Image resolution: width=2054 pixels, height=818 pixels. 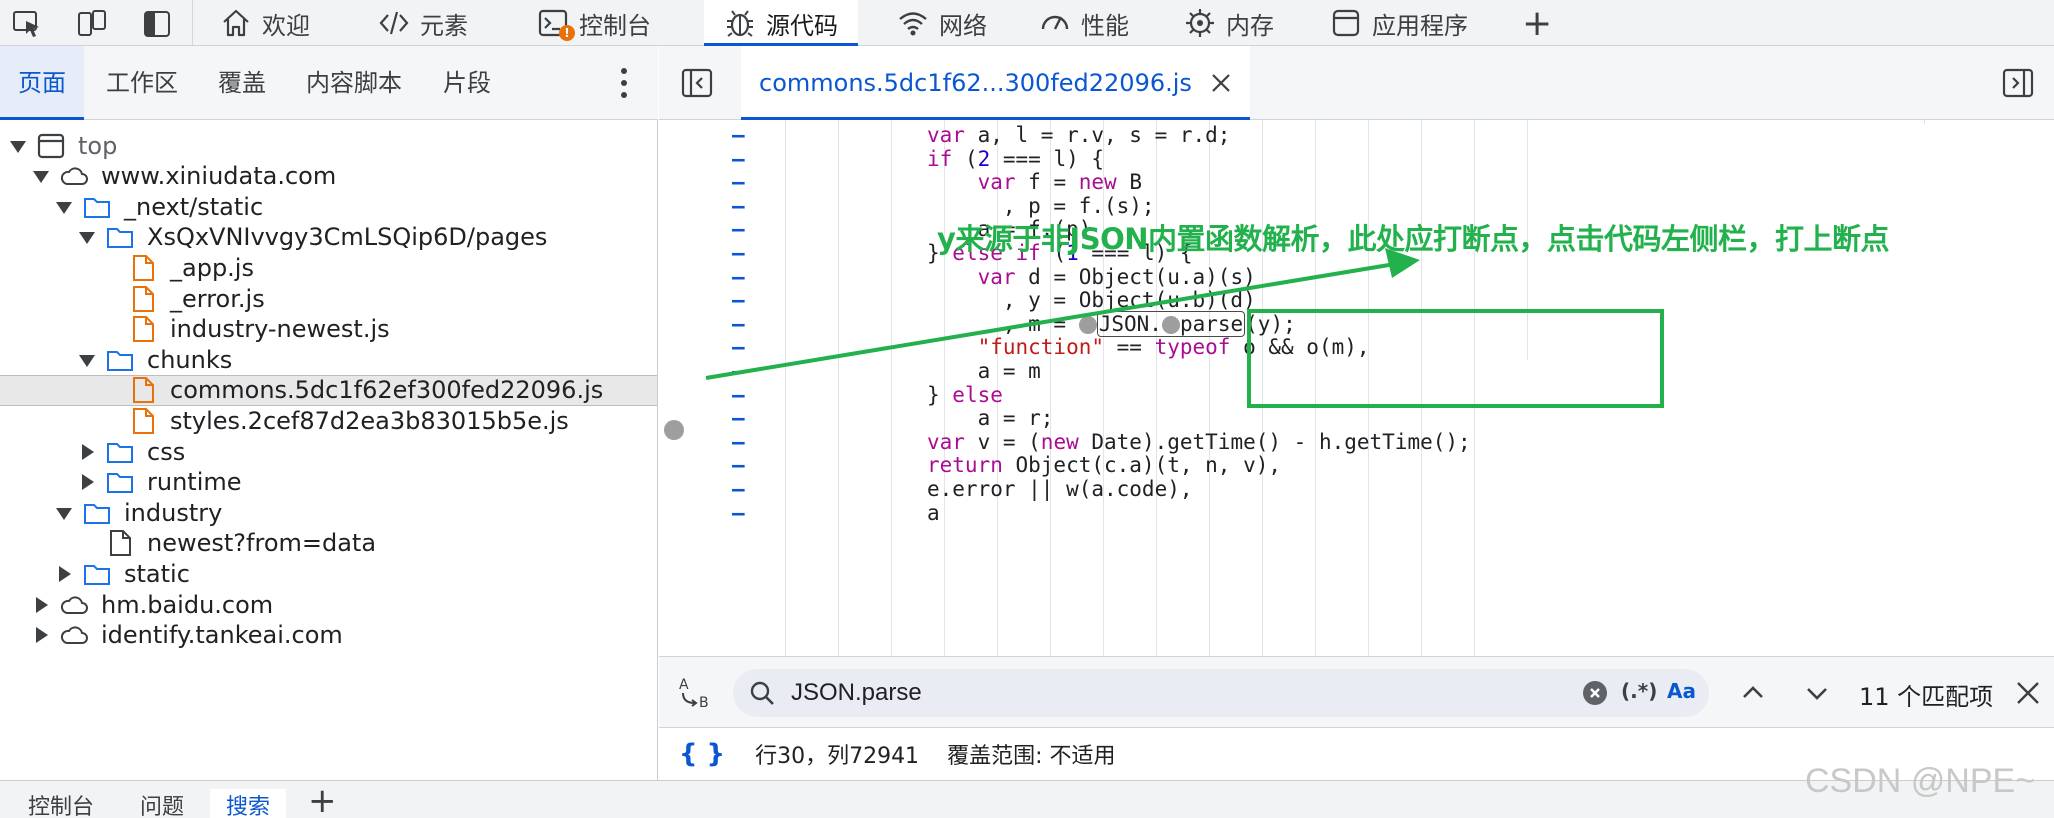 I want to click on drawer-add-tab-button: +, so click(x=322, y=799).